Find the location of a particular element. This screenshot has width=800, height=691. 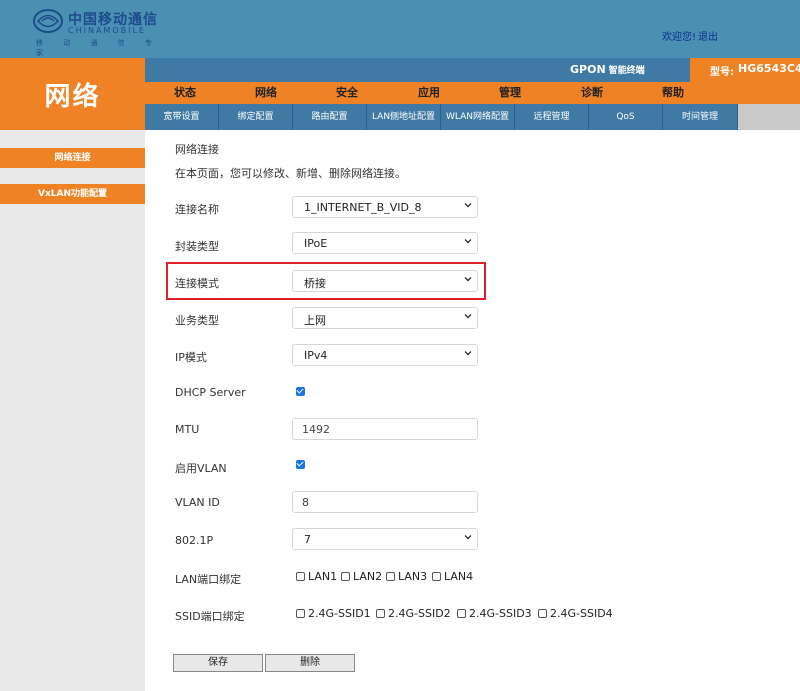

model-box: 型号: HG6543C4 is located at coordinates (745, 70).